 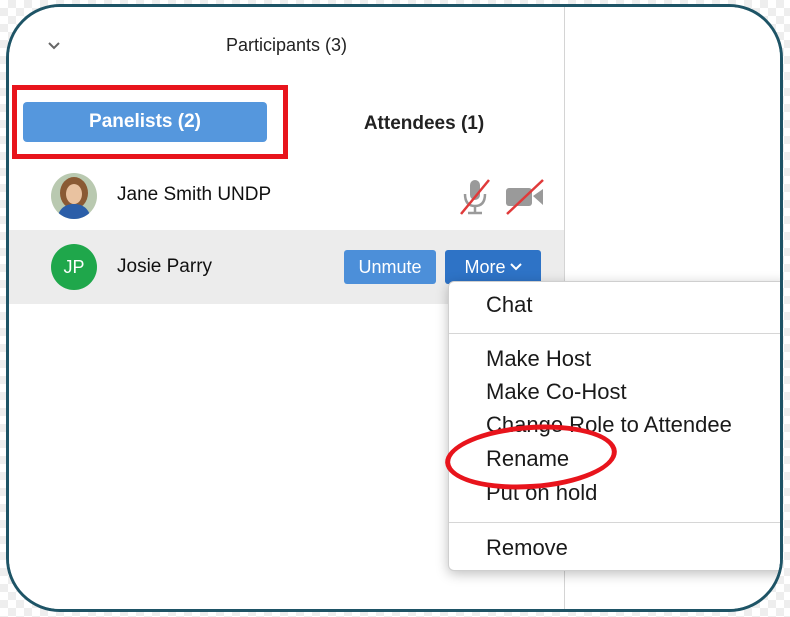 I want to click on mic-muted-icon, so click(x=475, y=196).